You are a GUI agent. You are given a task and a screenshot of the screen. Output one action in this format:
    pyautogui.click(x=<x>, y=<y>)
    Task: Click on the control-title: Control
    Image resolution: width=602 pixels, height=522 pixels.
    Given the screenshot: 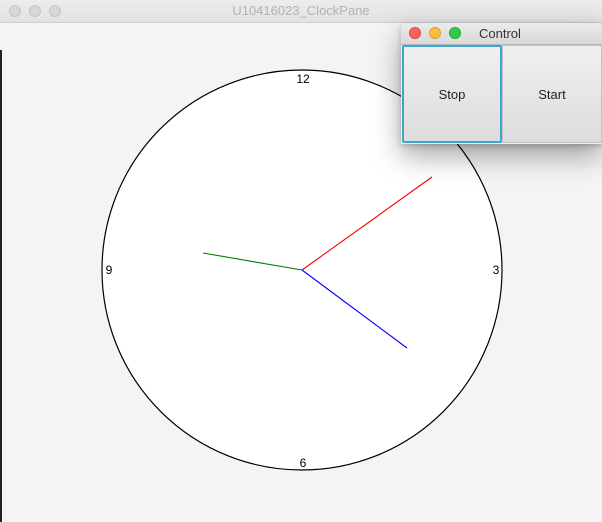 What is the action you would take?
    pyautogui.click(x=500, y=33)
    